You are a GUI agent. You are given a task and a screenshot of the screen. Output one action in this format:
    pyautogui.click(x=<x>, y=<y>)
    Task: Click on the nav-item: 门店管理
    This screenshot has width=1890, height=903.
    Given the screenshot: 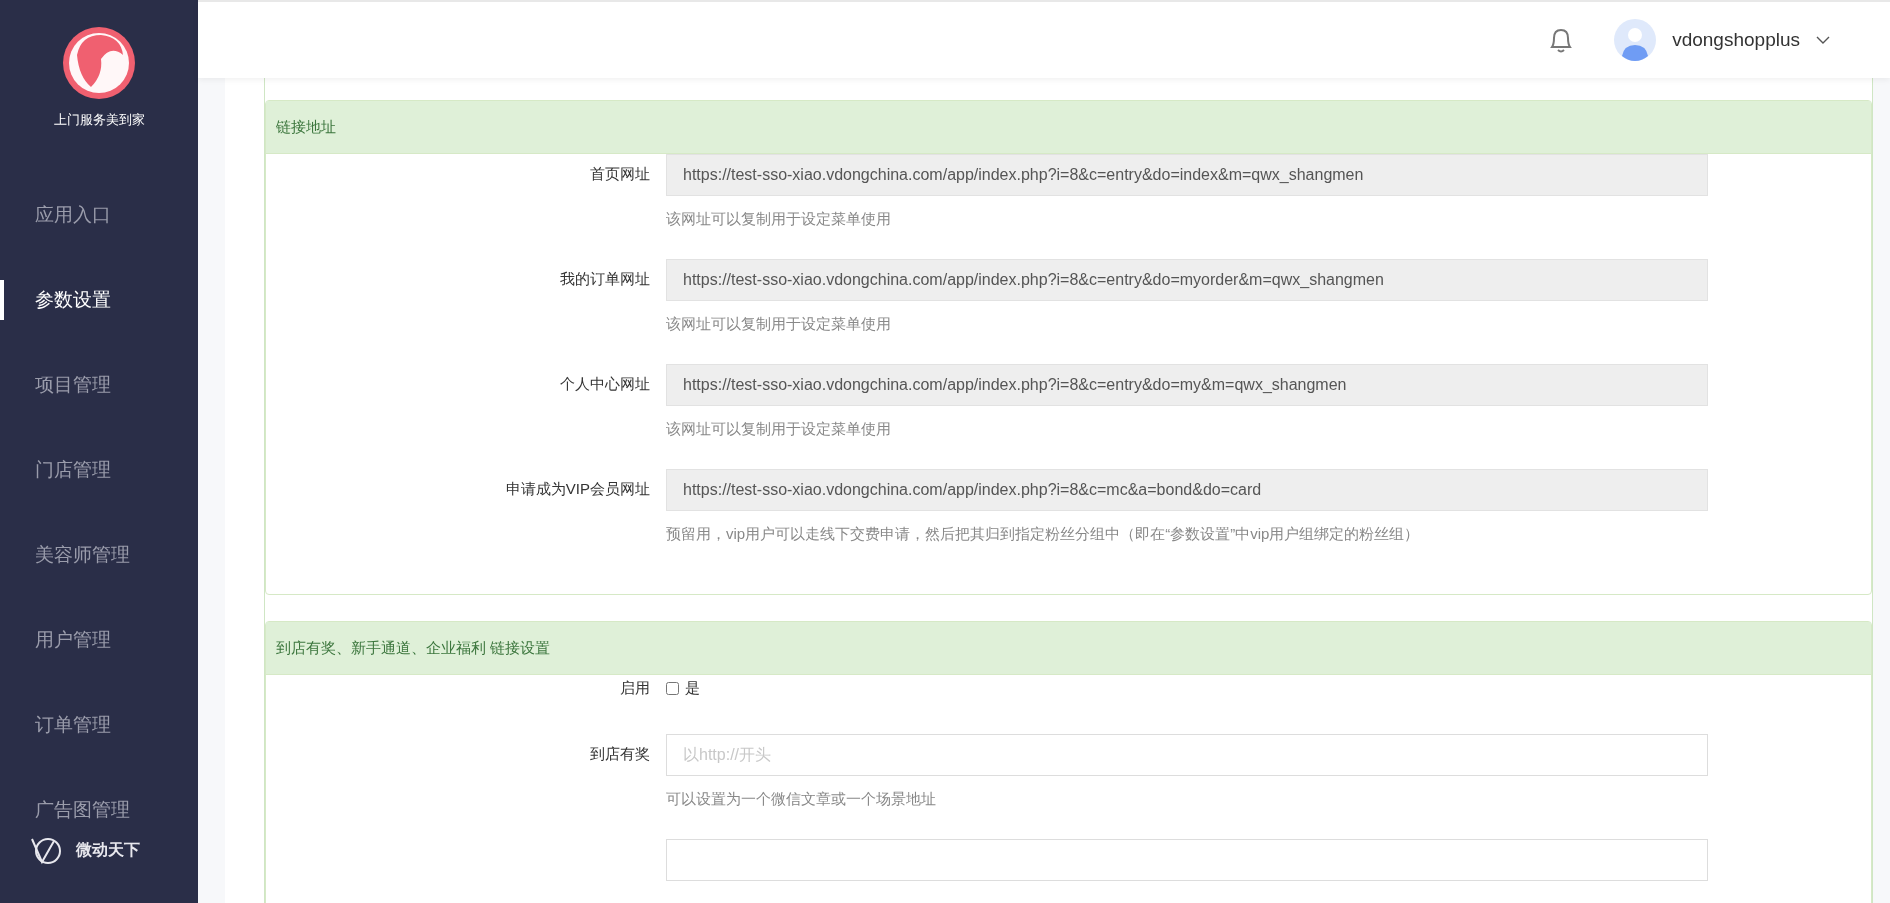 What is the action you would take?
    pyautogui.click(x=55, y=470)
    